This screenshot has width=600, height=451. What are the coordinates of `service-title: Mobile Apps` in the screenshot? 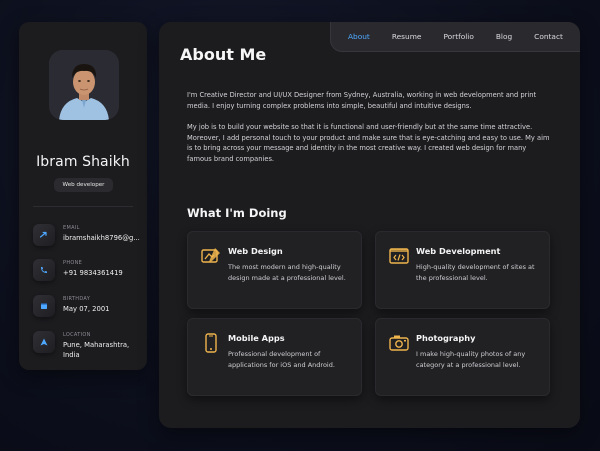 It's located at (256, 338).